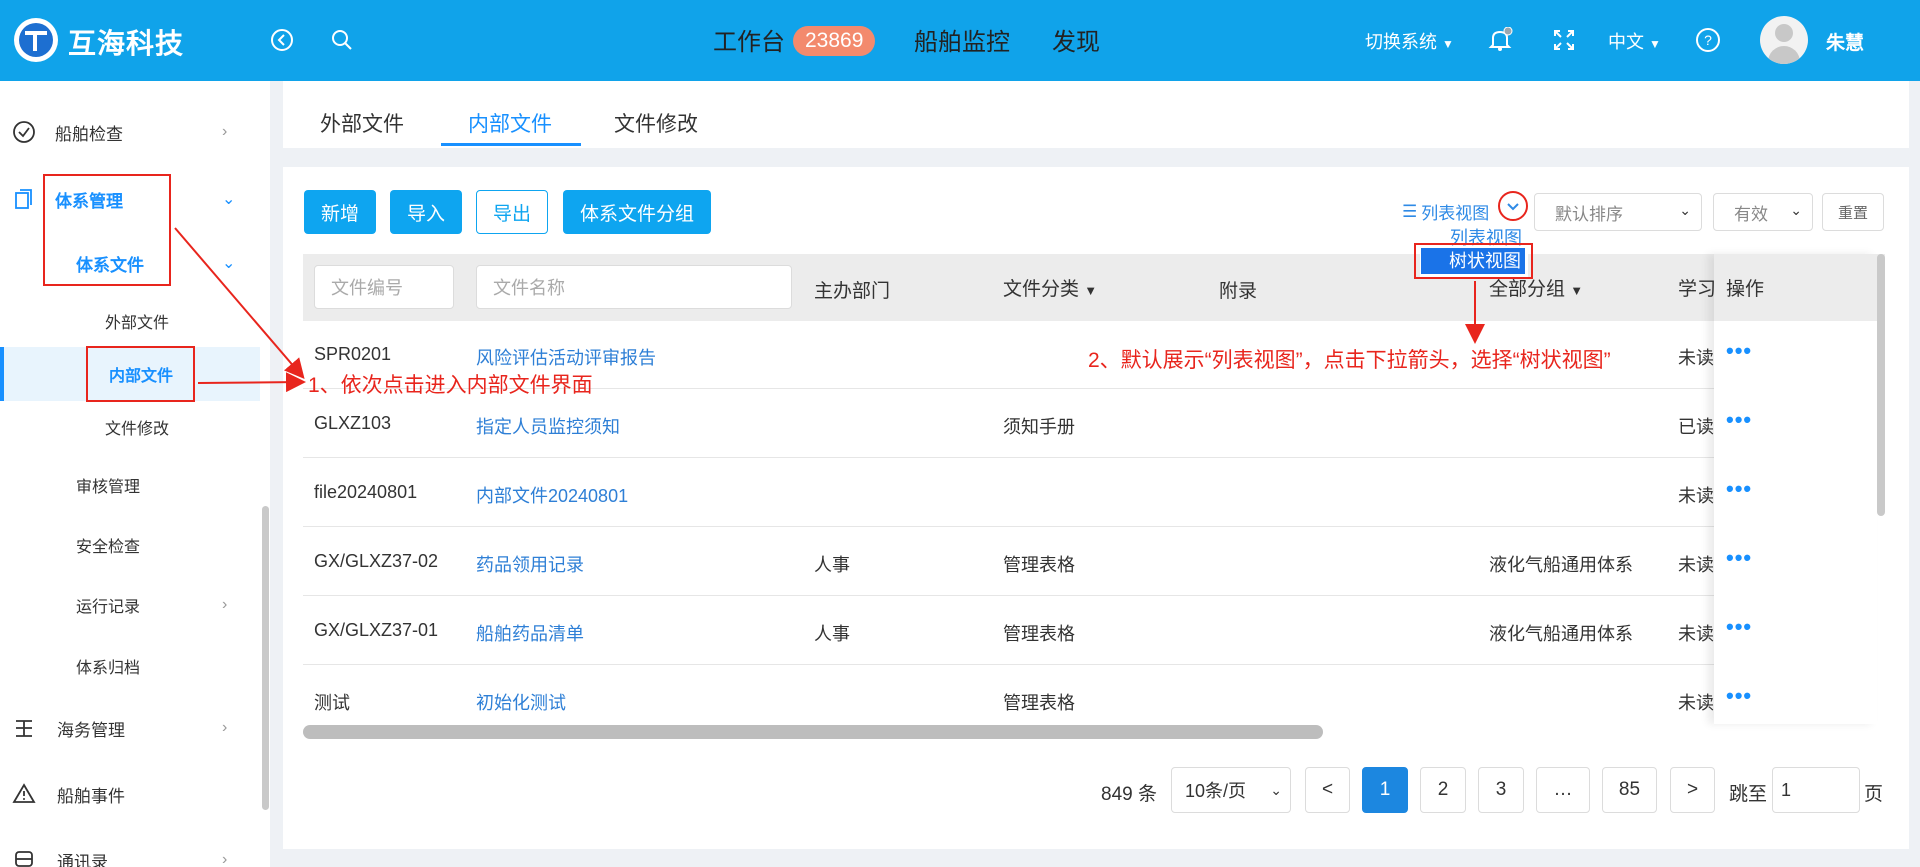 The image size is (1920, 867). I want to click on cell-name-link: 内部文件20240801, so click(552, 495).